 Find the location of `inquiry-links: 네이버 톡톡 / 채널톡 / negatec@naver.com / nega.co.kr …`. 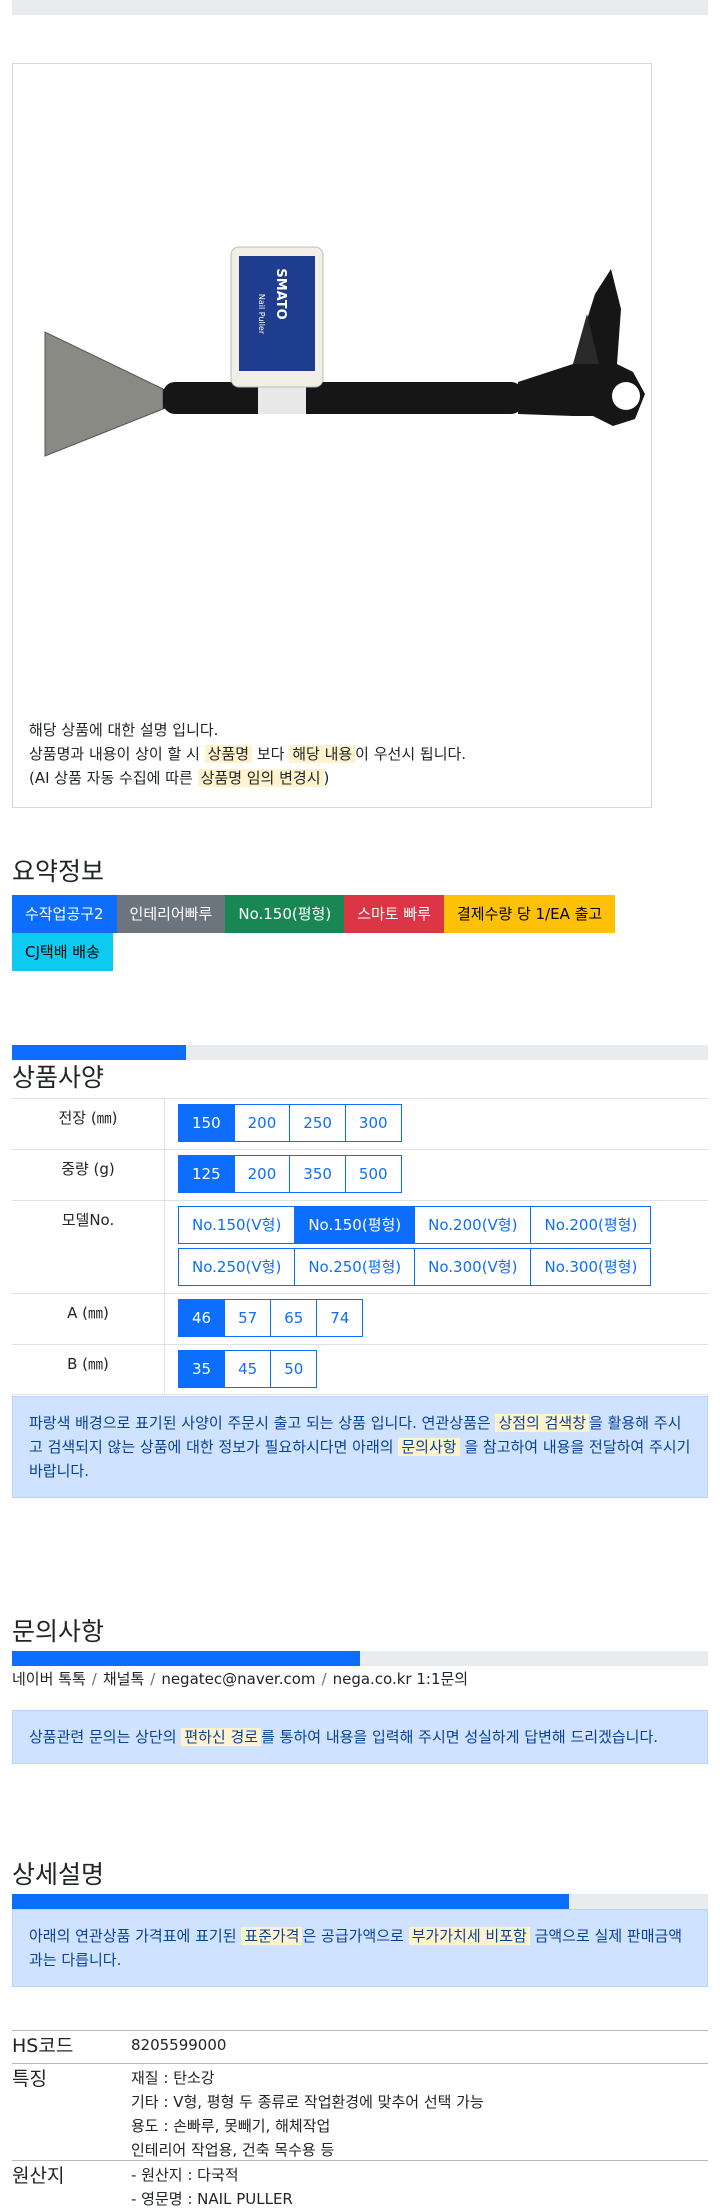

inquiry-links: 네이버 톡톡 / 채널톡 / negatec@naver.com / nega.co.kr … is located at coordinates (240, 1678).